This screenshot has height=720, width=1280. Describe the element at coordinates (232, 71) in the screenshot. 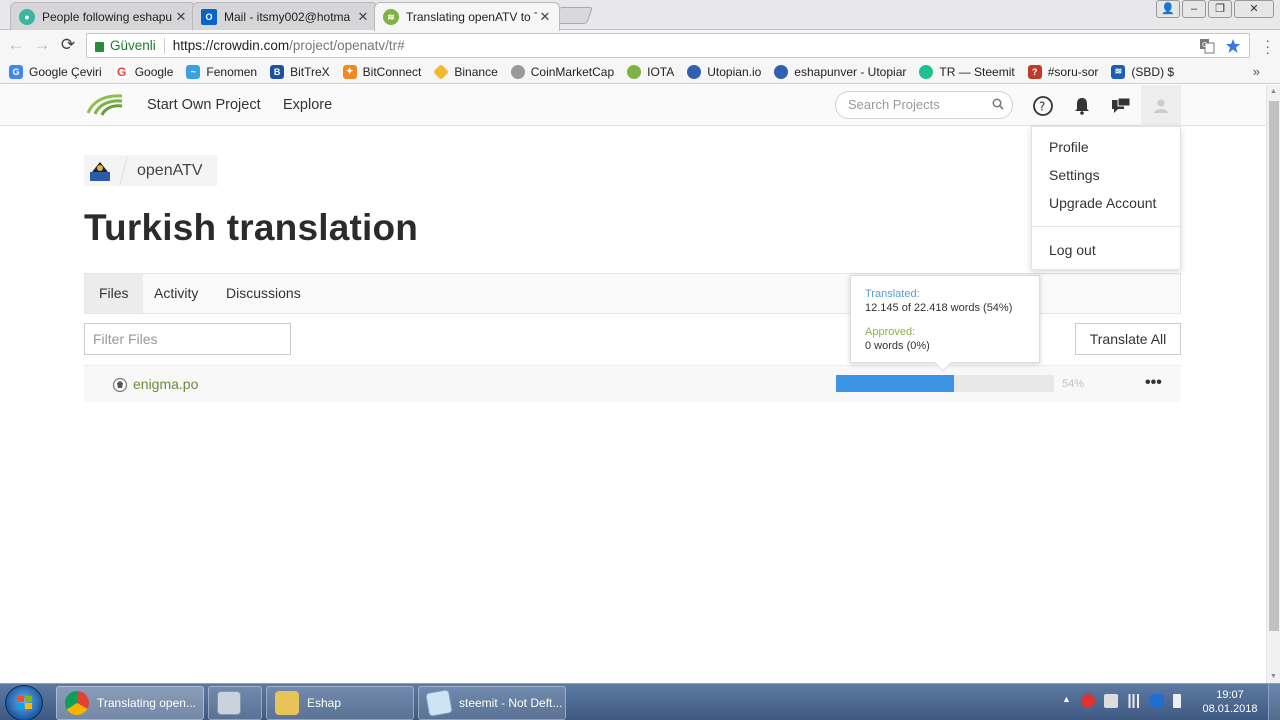

I see `bookmark-label: Fenomen` at that location.